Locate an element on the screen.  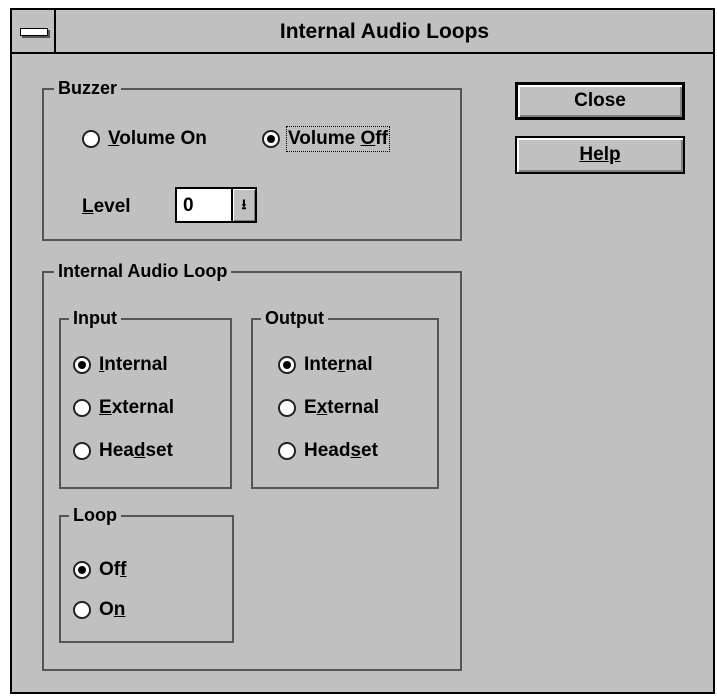
loop-off-radio-circle is located at coordinates (82, 570).